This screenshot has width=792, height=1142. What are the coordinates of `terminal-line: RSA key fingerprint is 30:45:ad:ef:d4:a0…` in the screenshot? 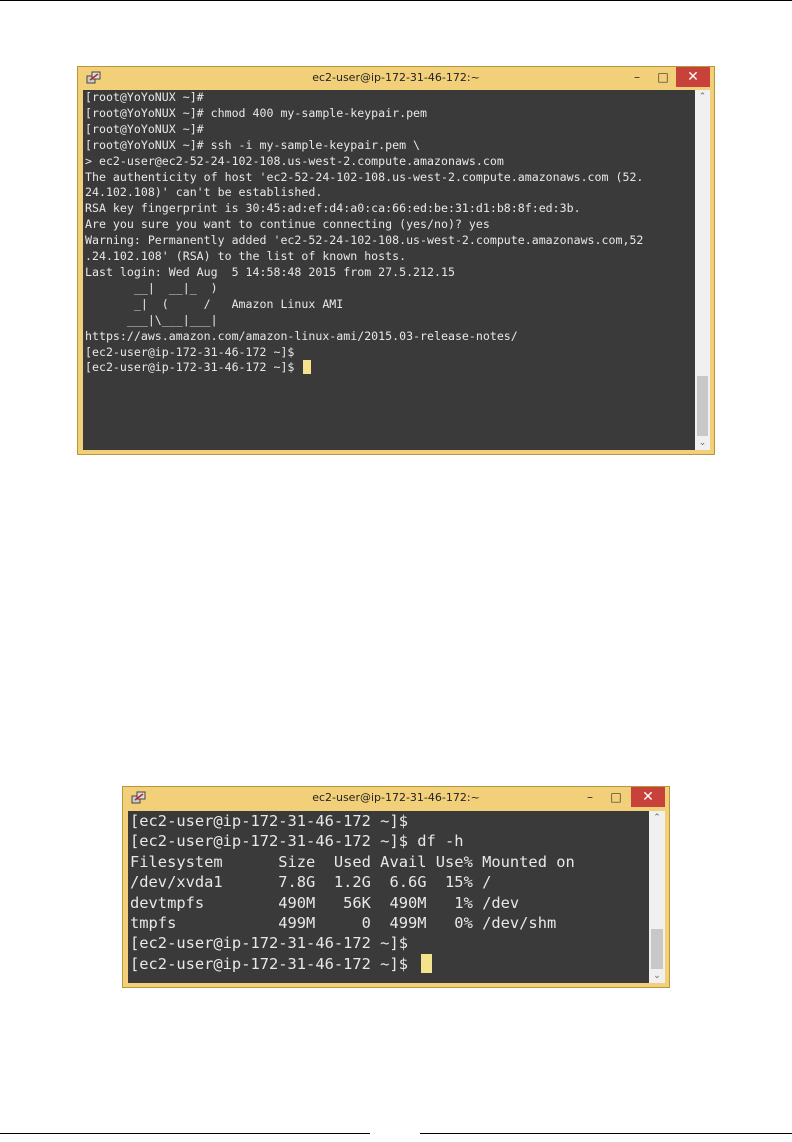 It's located at (333, 208).